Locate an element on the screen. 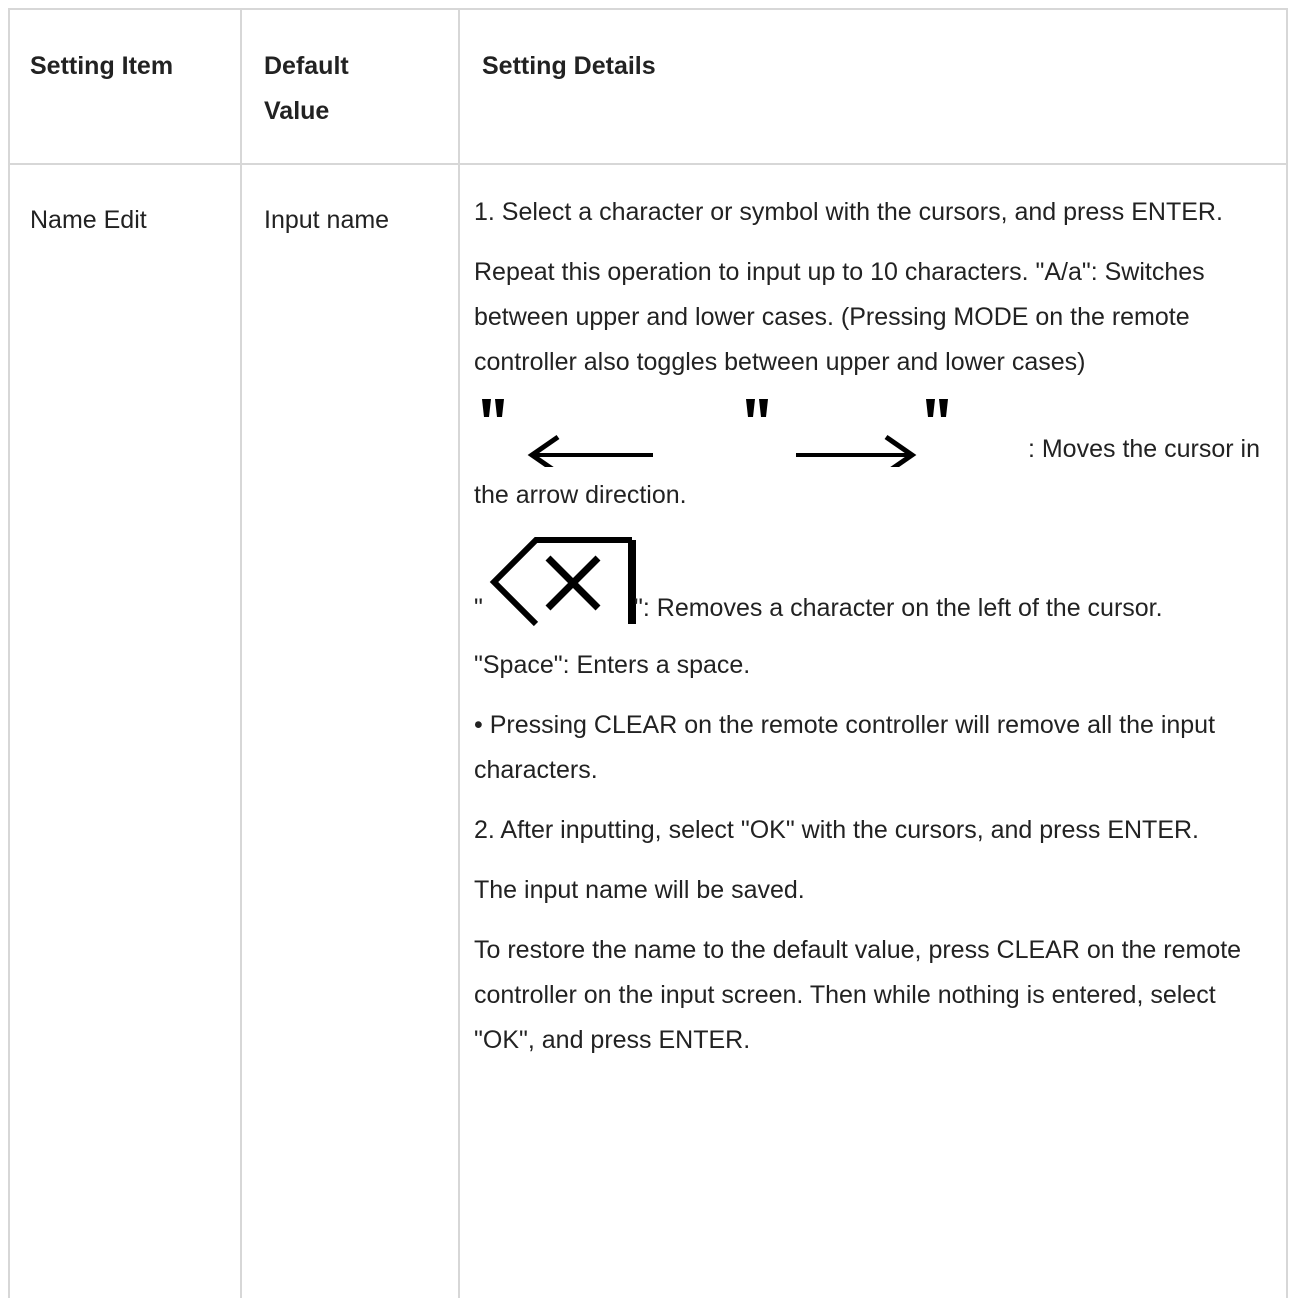 This screenshot has height=1298, width=1297. arrows-description: : Moves the cursor in is located at coordinates (1143, 449).